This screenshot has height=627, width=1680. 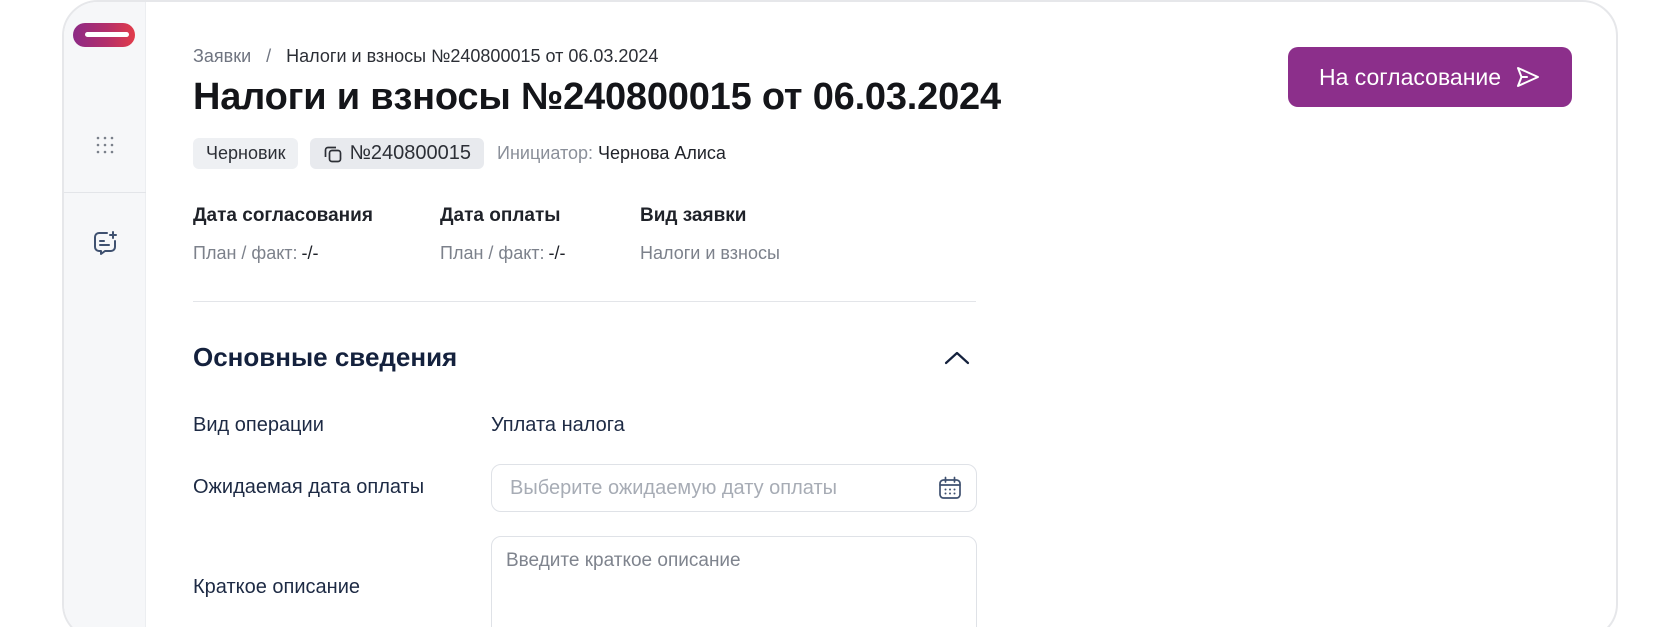 What do you see at coordinates (723, 488) in the screenshot?
I see `expected-date-input` at bounding box center [723, 488].